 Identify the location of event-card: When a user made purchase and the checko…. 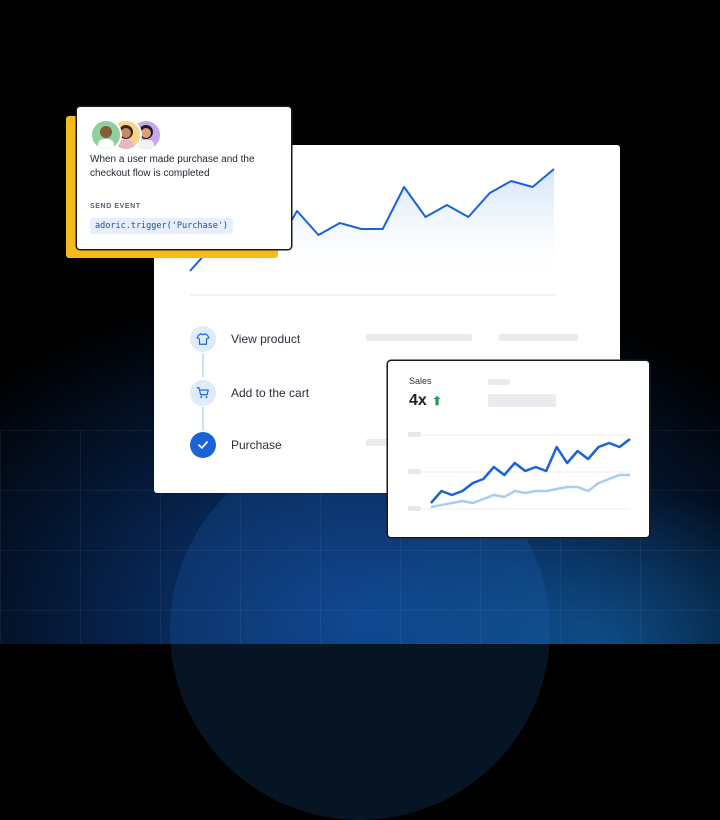
(184, 178).